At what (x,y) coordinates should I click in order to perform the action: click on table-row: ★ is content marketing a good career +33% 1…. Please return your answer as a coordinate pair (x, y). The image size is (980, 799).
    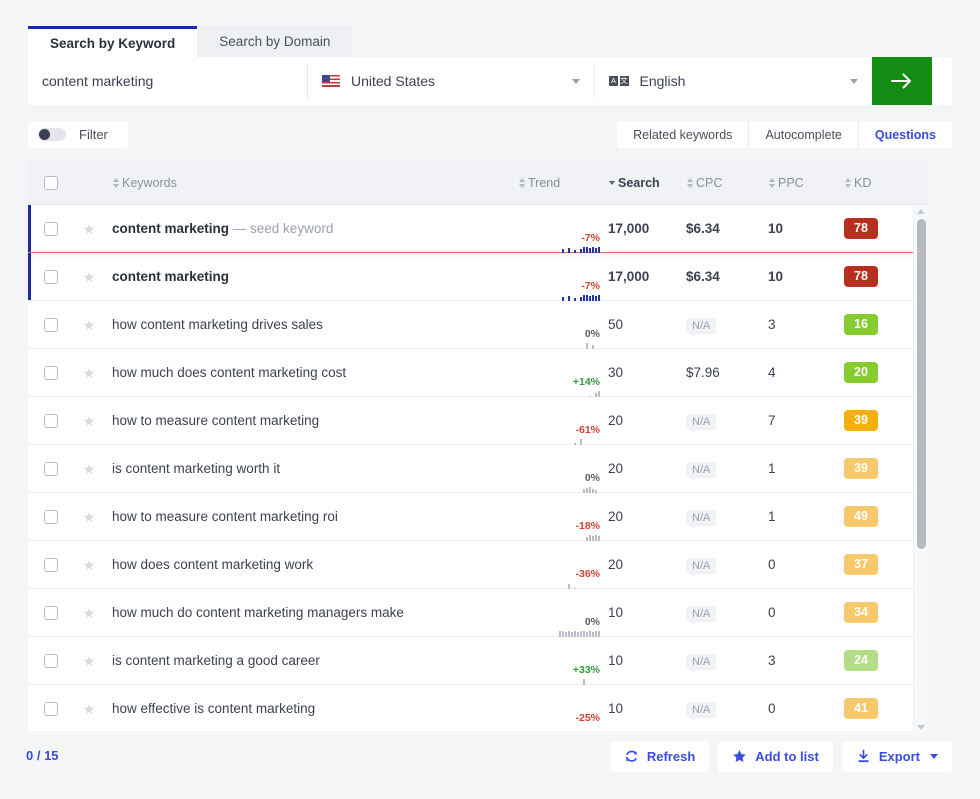
    Looking at the image, I should click on (478, 670).